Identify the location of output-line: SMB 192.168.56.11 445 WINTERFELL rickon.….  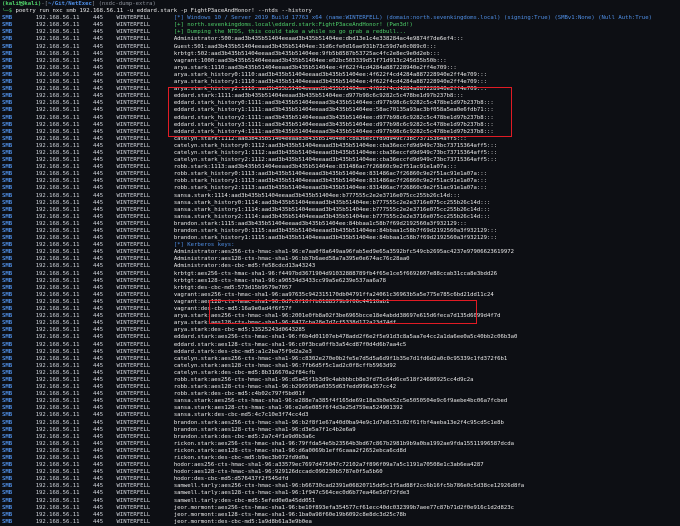
(340, 458).